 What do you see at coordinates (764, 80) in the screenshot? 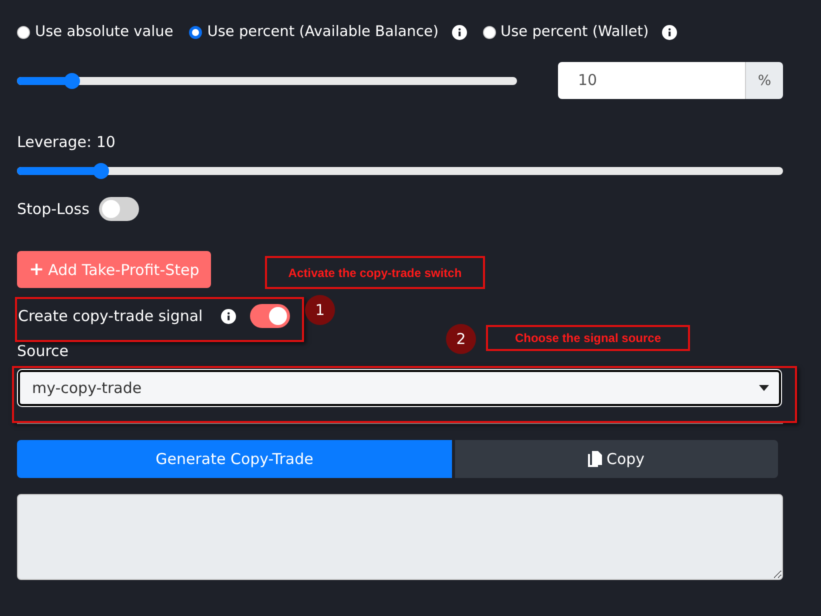
I see `unit-addon: %` at bounding box center [764, 80].